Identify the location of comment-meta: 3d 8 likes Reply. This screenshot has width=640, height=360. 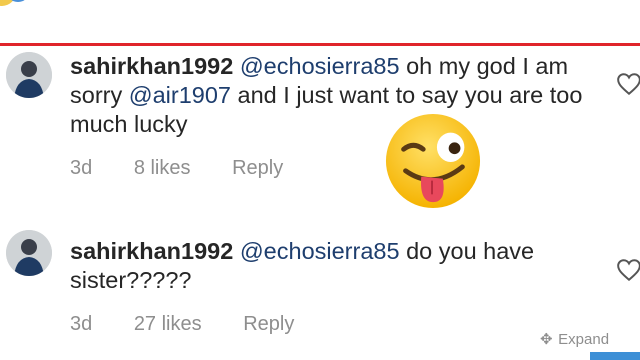
(176, 168).